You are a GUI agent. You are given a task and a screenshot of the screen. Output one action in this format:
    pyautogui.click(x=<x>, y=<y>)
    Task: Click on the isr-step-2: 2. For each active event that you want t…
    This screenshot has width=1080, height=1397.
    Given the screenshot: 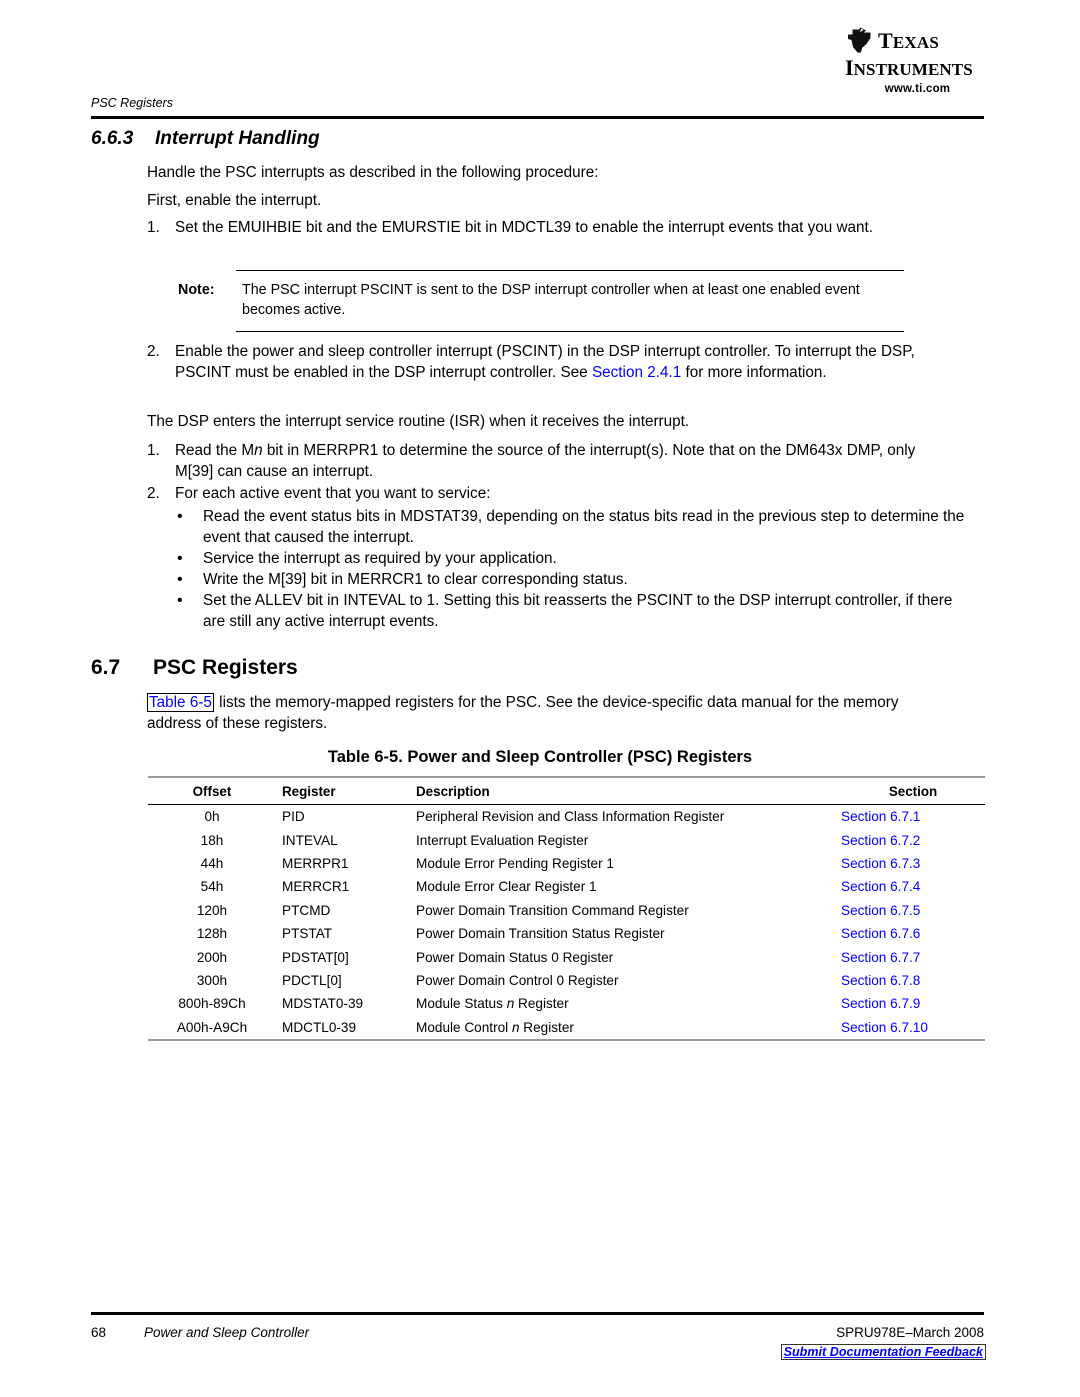 What is the action you would take?
    pyautogui.click(x=497, y=493)
    